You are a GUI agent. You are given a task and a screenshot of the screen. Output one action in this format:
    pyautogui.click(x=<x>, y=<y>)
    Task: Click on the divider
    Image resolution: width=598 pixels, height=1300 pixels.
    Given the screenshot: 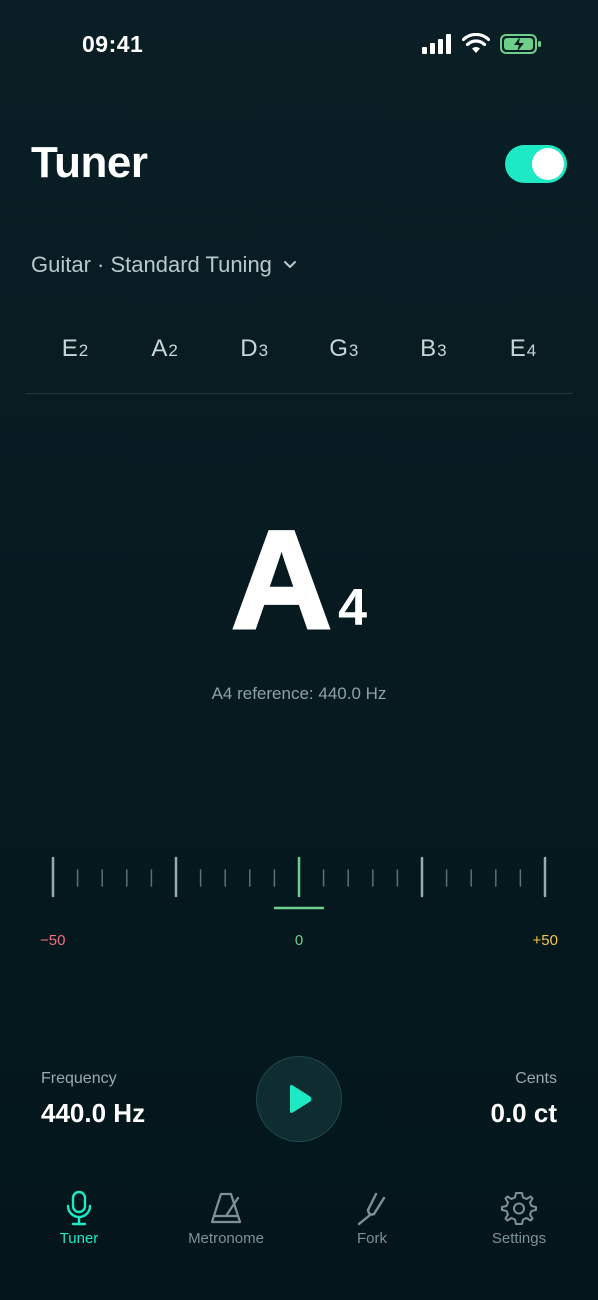 What is the action you would take?
    pyautogui.click(x=299, y=393)
    